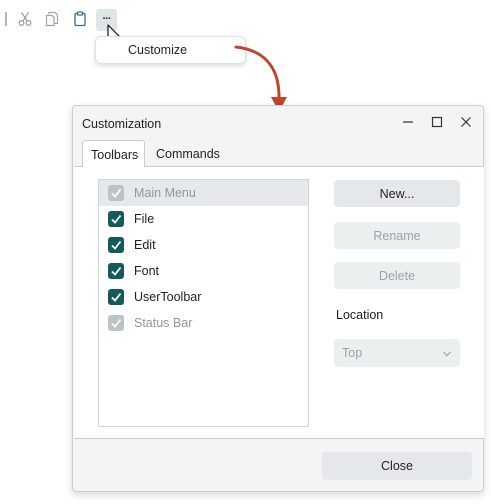  I want to click on maximize-icon, so click(437, 123).